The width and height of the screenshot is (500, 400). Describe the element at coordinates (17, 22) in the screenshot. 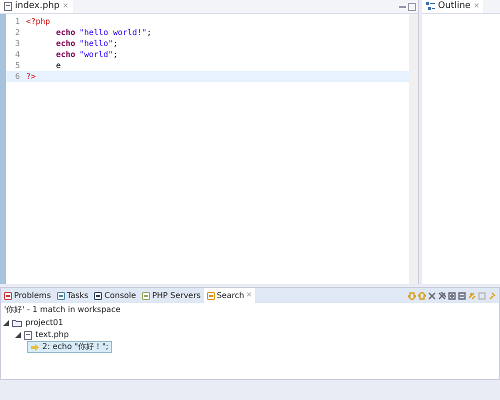

I see `line-number: 1` at that location.